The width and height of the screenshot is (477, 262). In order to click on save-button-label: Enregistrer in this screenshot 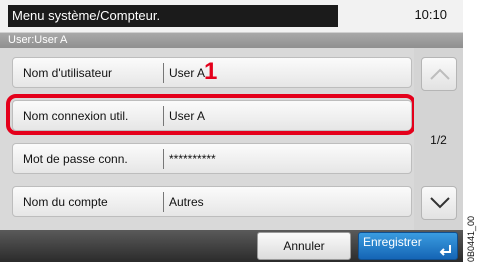, I will do `click(392, 242)`.